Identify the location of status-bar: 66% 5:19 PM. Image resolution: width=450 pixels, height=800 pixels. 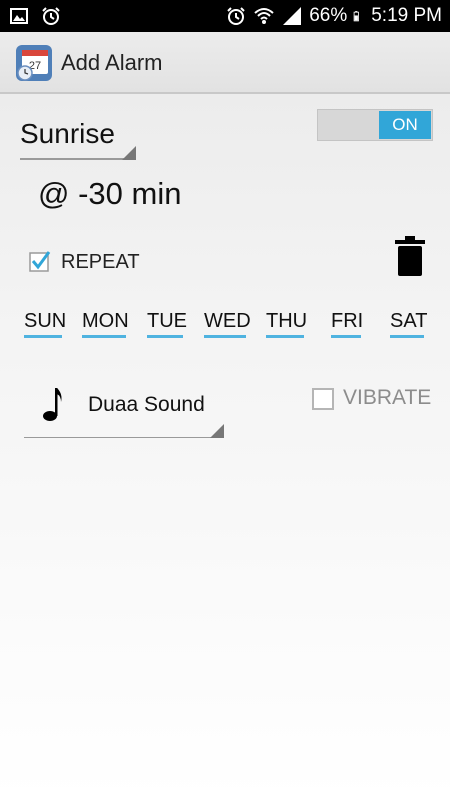
(225, 16).